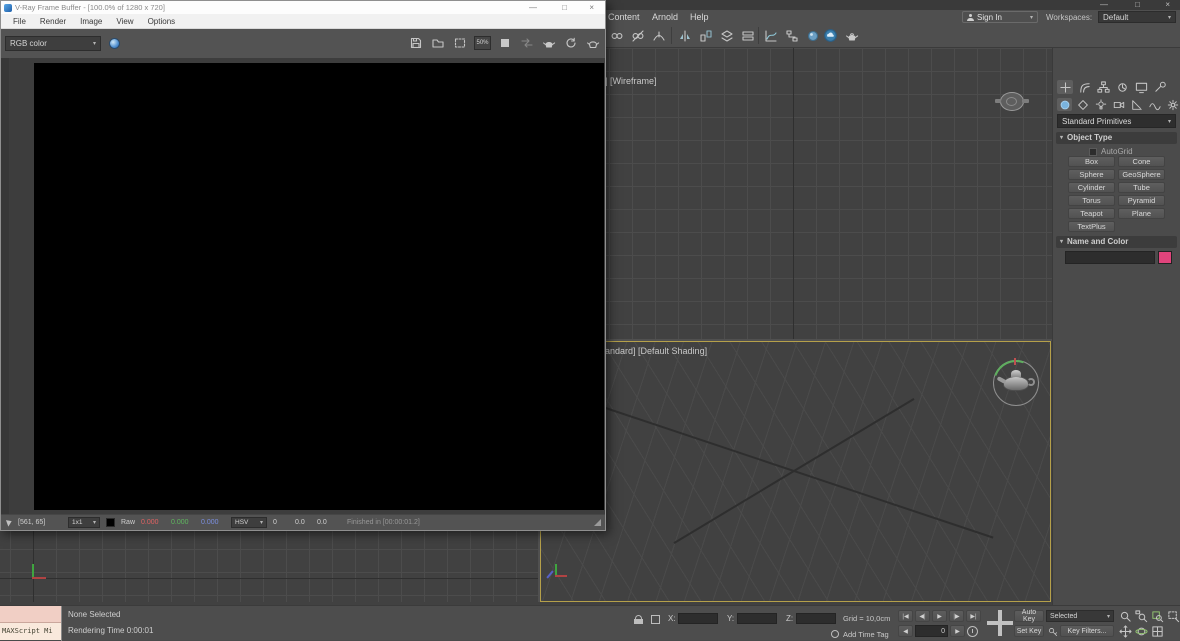 This screenshot has width=1180, height=641. What do you see at coordinates (1173, 616) in the screenshot?
I see `zoom-region-icon` at bounding box center [1173, 616].